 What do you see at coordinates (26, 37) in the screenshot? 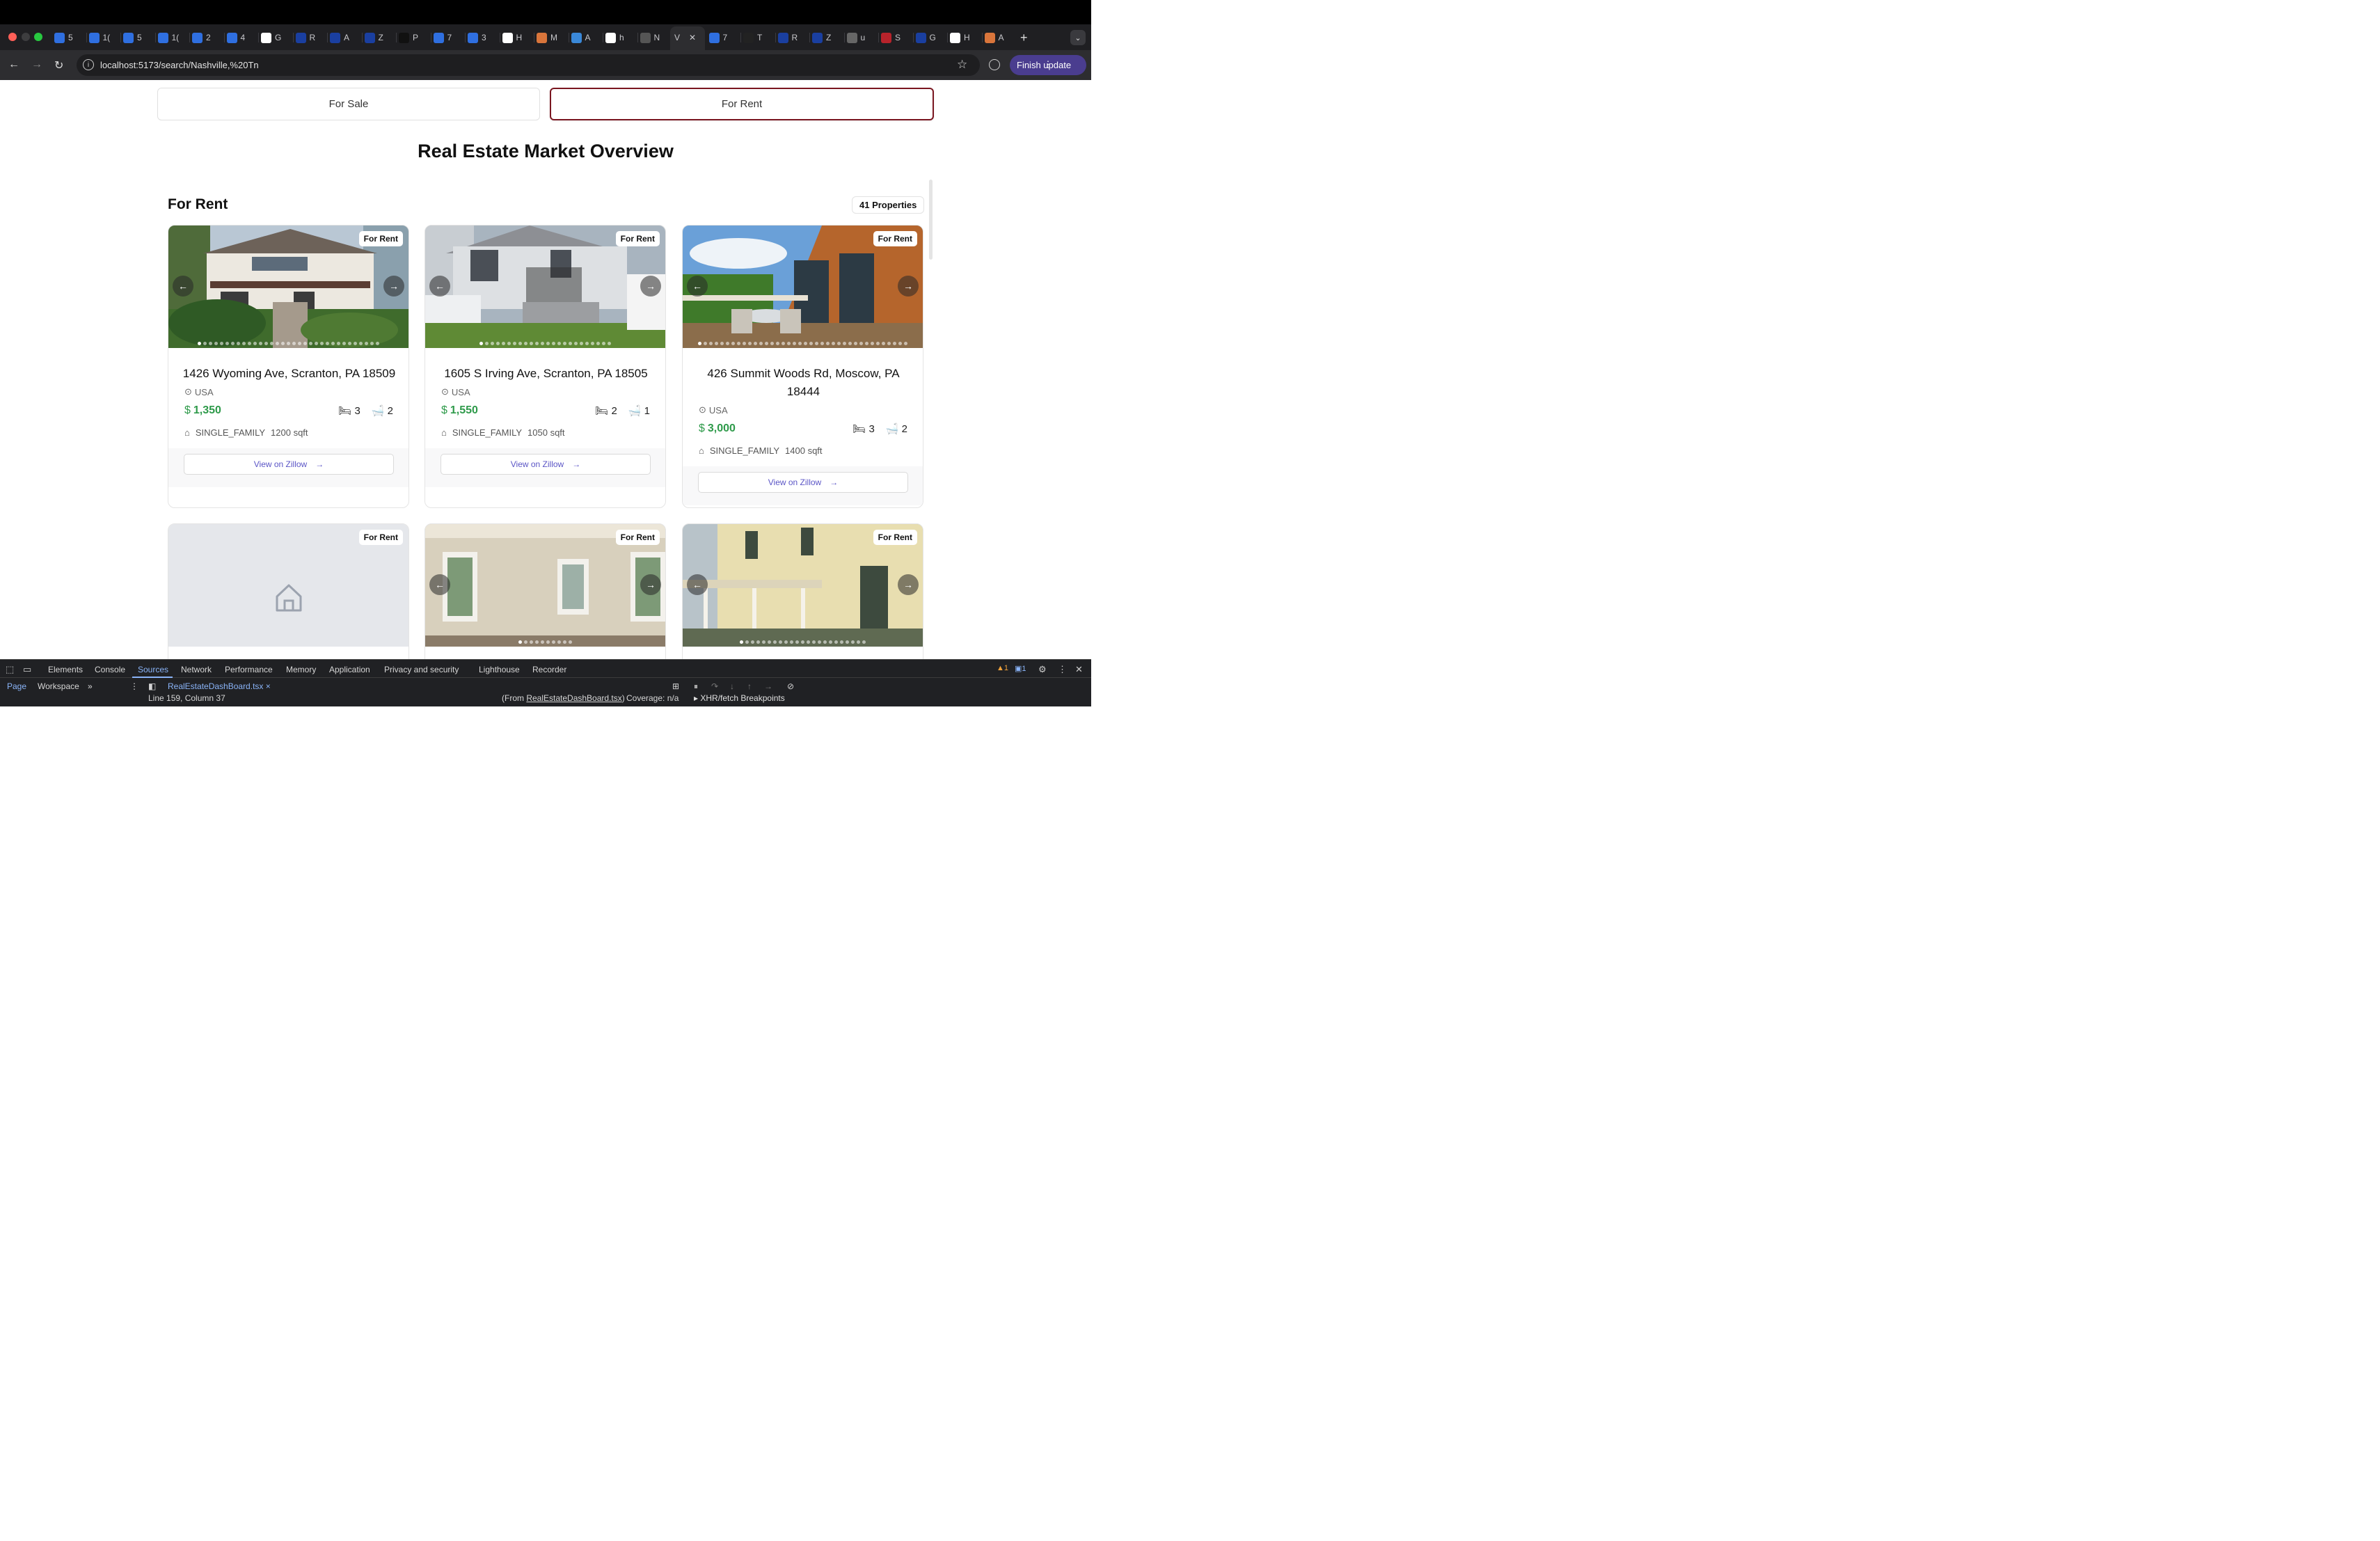
I see `minimize-window-button` at bounding box center [26, 37].